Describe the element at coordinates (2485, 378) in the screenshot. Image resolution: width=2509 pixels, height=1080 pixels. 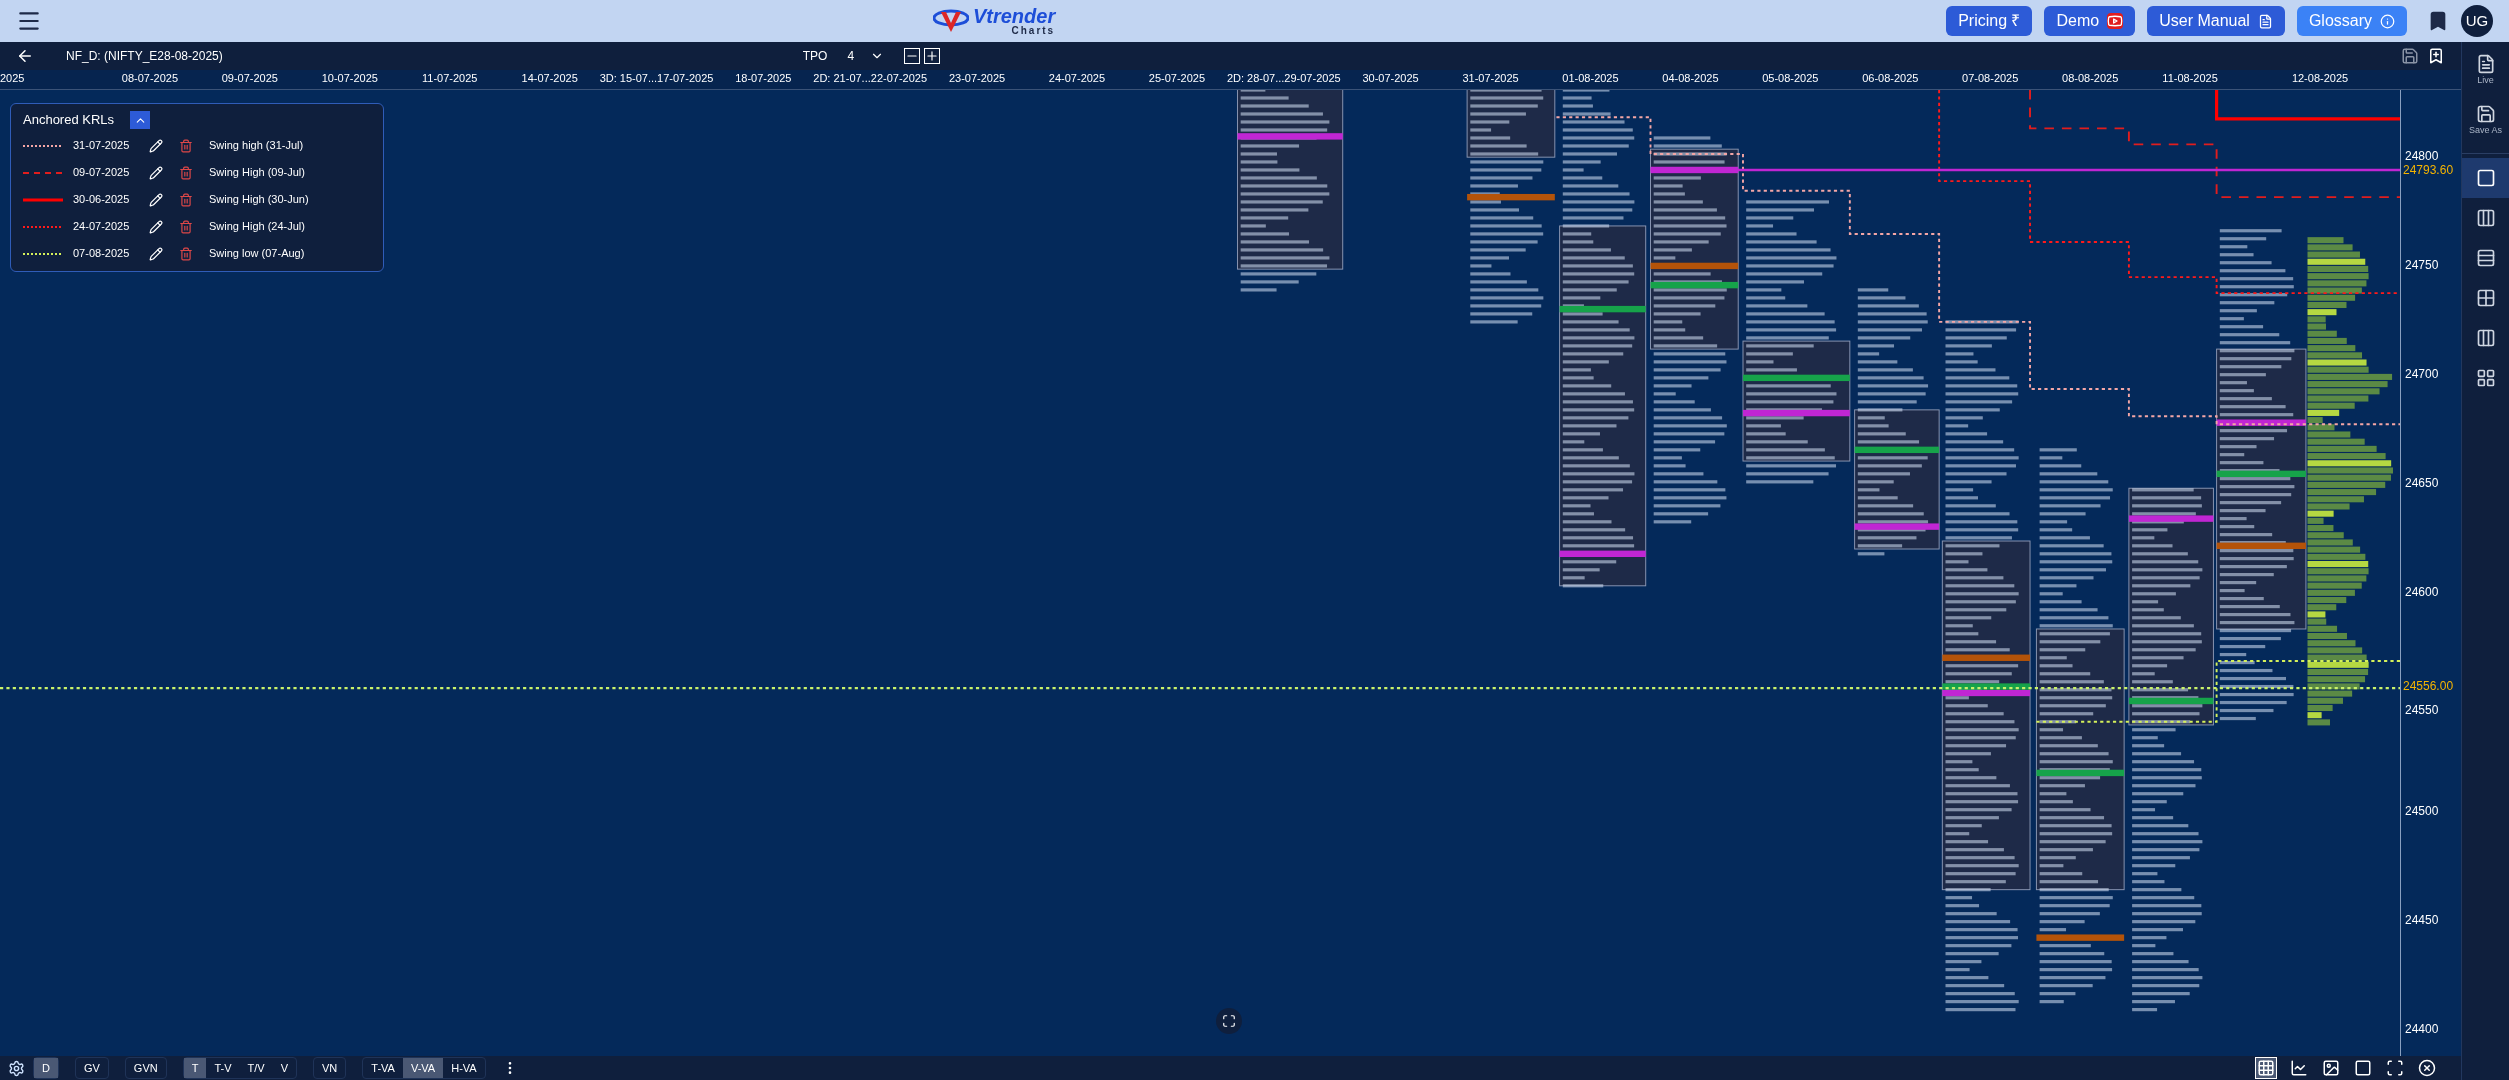
I see `grid-layout-icon` at that location.